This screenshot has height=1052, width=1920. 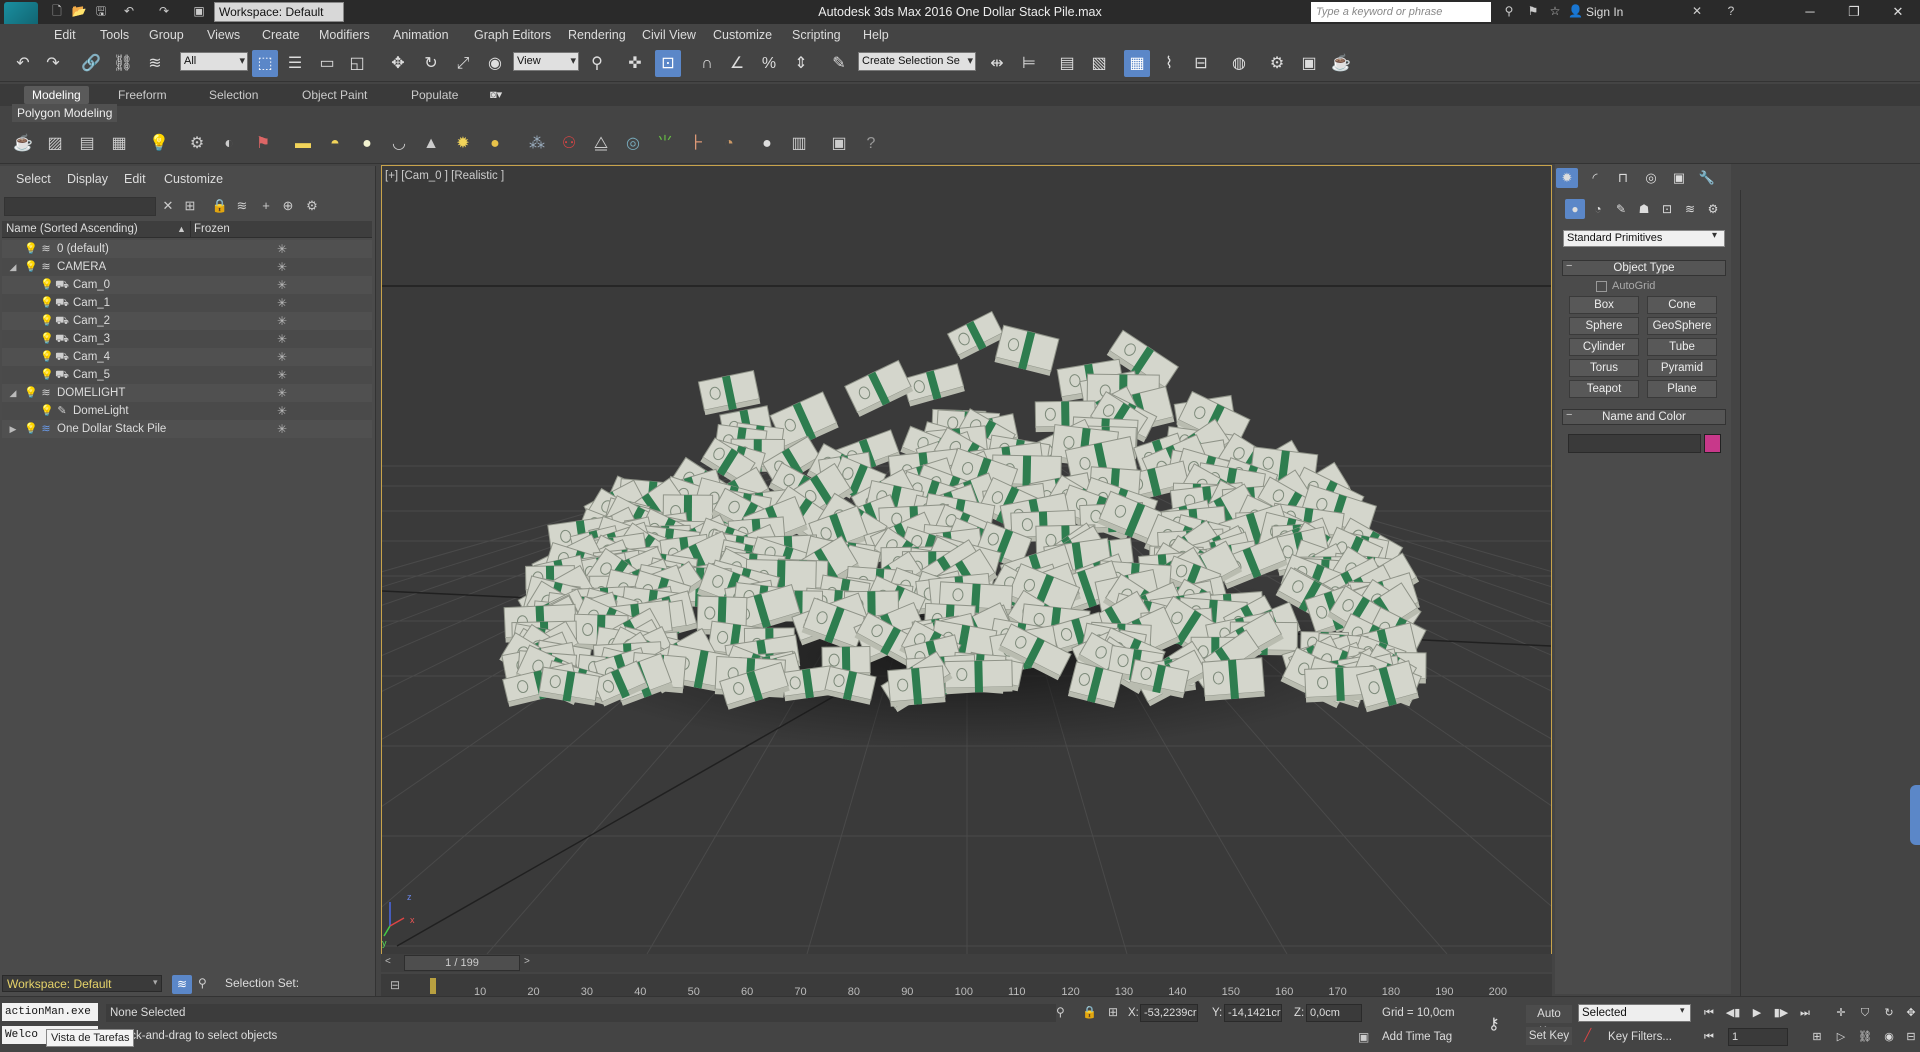 What do you see at coordinates (527, 961) in the screenshot?
I see `next-frame-icon: >` at bounding box center [527, 961].